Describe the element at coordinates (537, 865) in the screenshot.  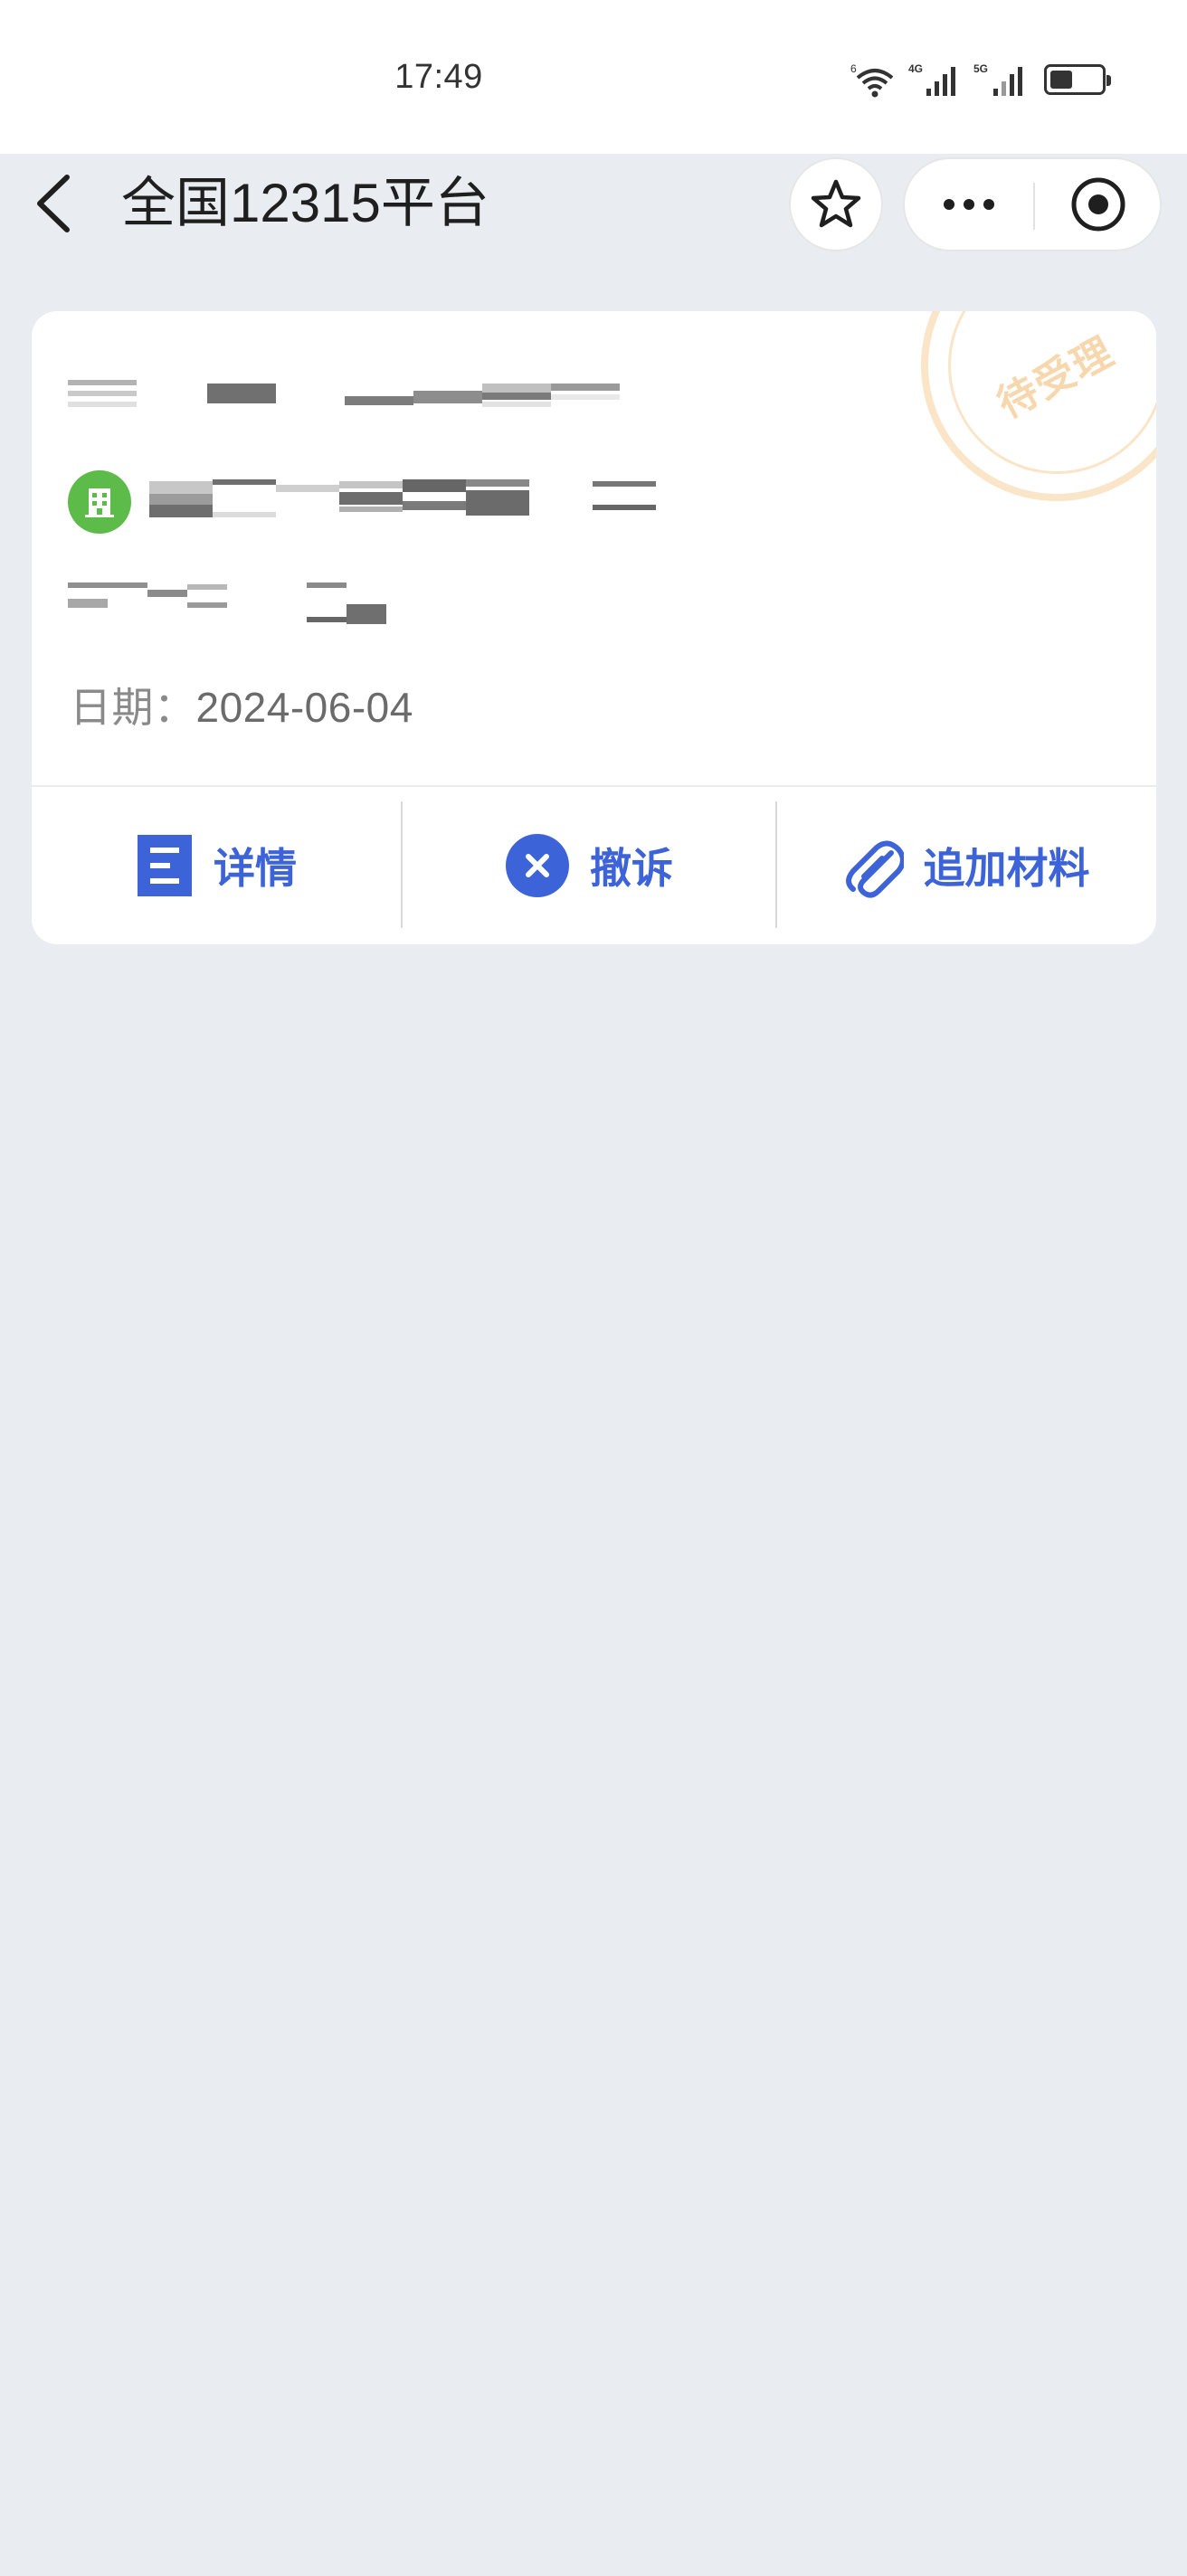
I see `close-circle-icon` at that location.